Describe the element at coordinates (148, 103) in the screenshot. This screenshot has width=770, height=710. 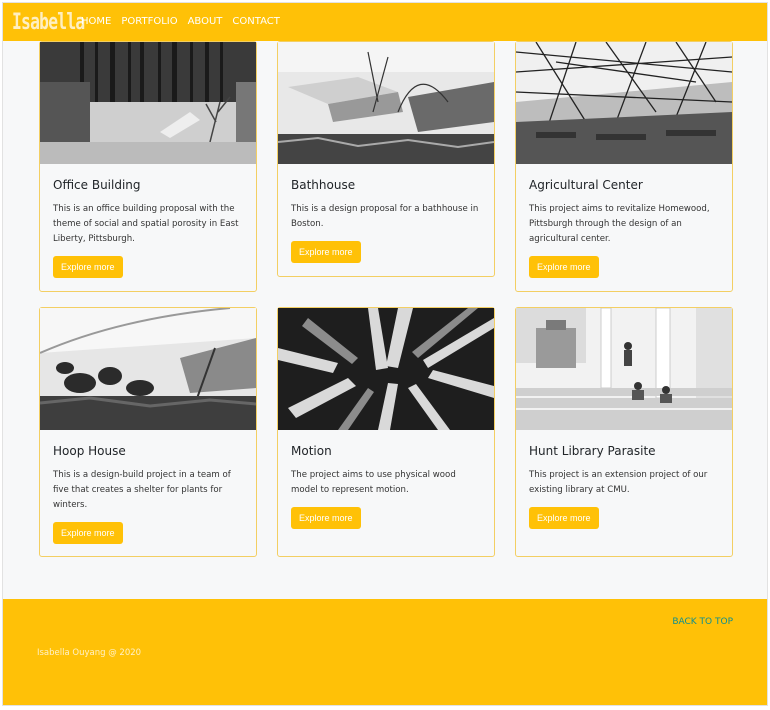
I see `office-building-image` at that location.